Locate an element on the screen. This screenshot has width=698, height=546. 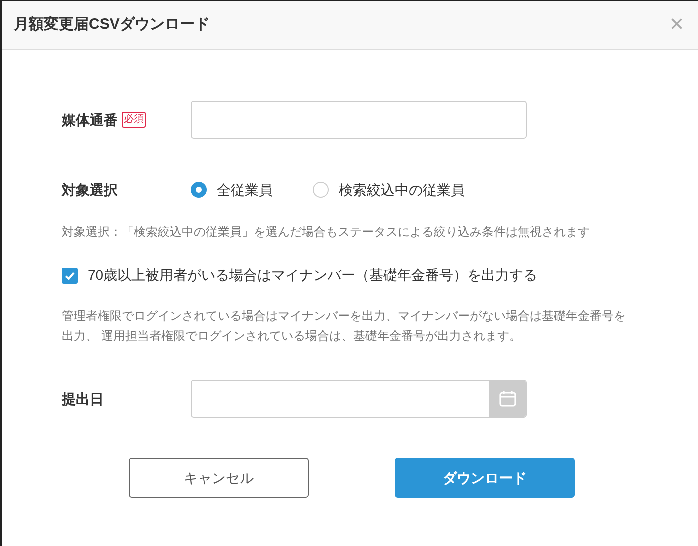
dialog-title: 月額変更届CSVダウンロード is located at coordinates (112, 24).